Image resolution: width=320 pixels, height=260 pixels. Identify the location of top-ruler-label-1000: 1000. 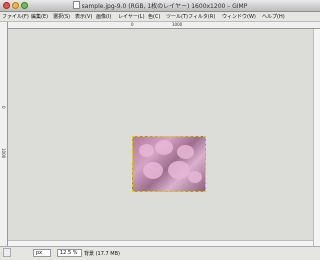
(177, 24).